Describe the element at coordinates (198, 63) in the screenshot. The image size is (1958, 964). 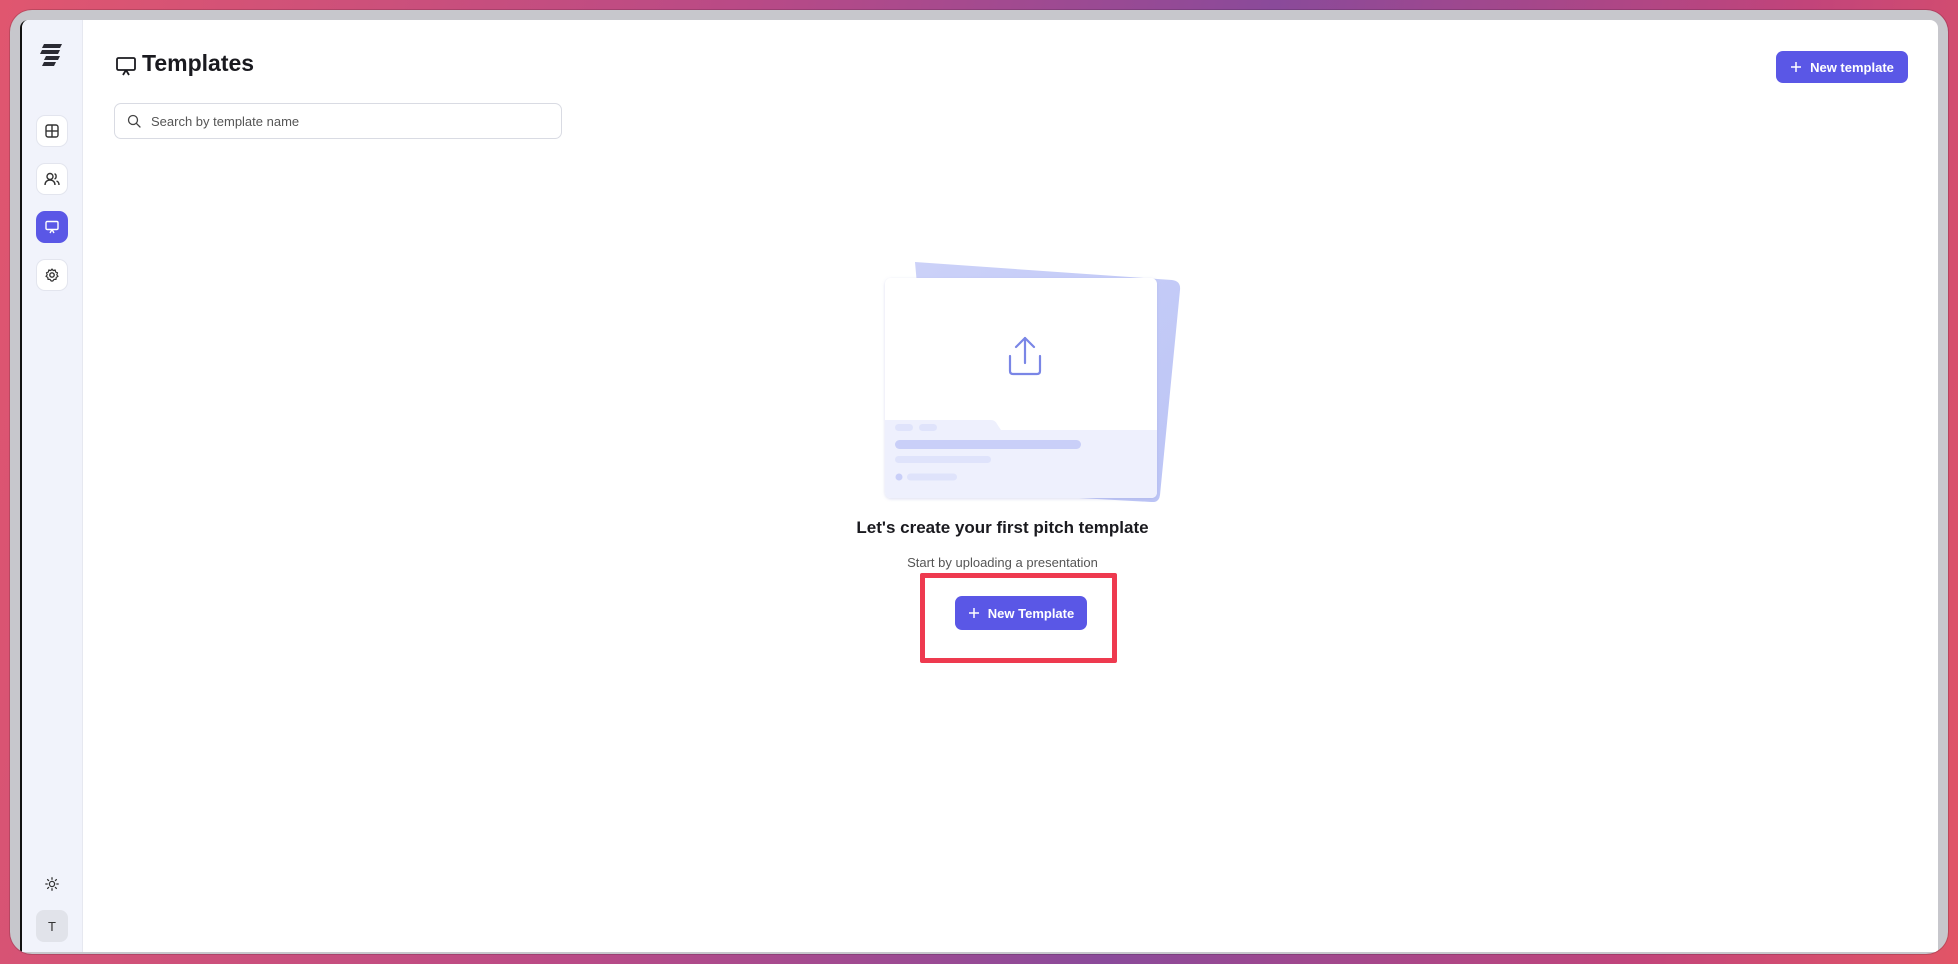
I see `page-title: Templates` at that location.